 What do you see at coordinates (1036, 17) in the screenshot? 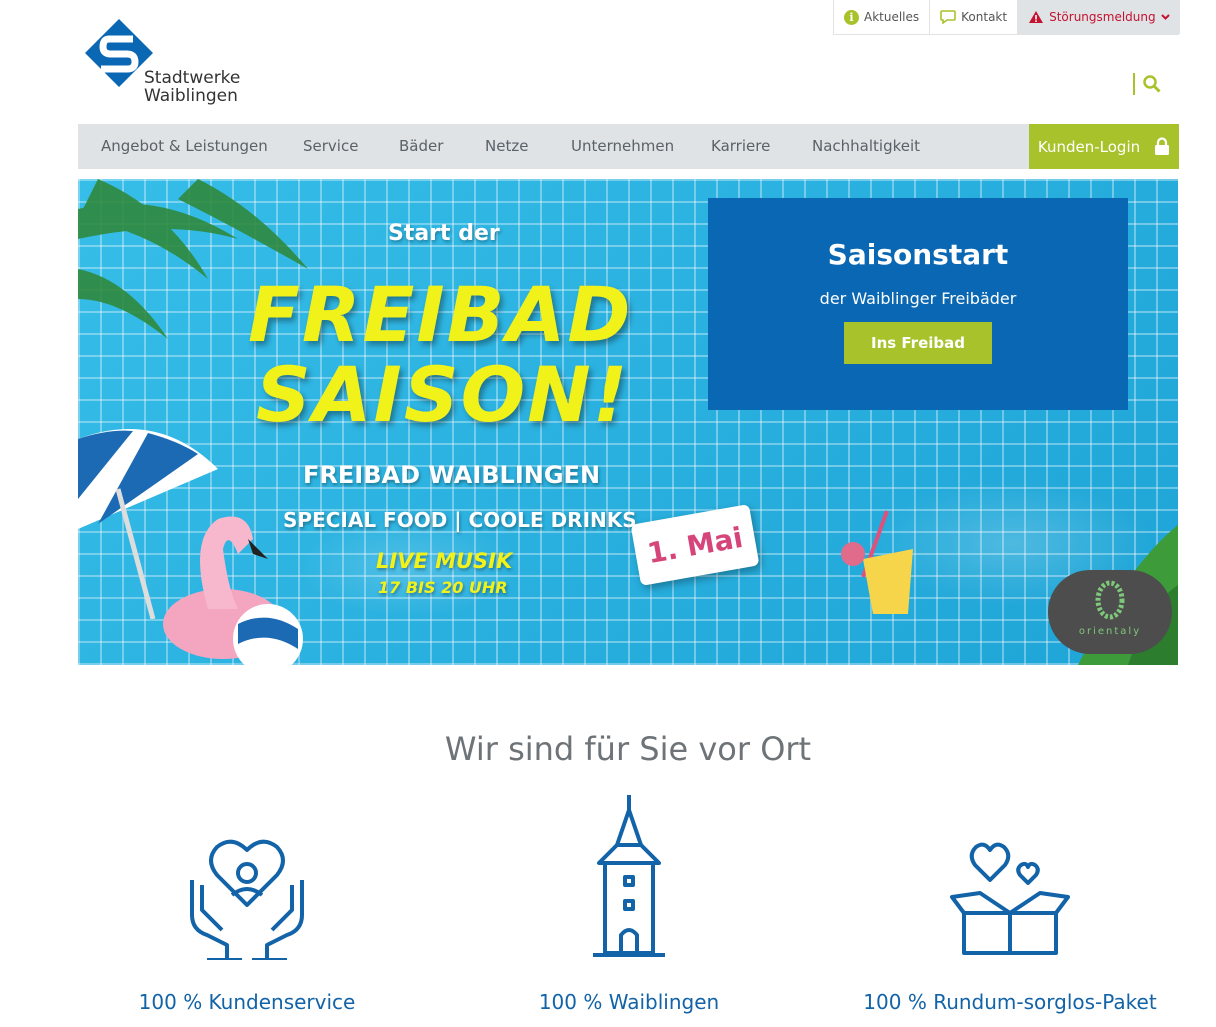
I see `warning-icon` at bounding box center [1036, 17].